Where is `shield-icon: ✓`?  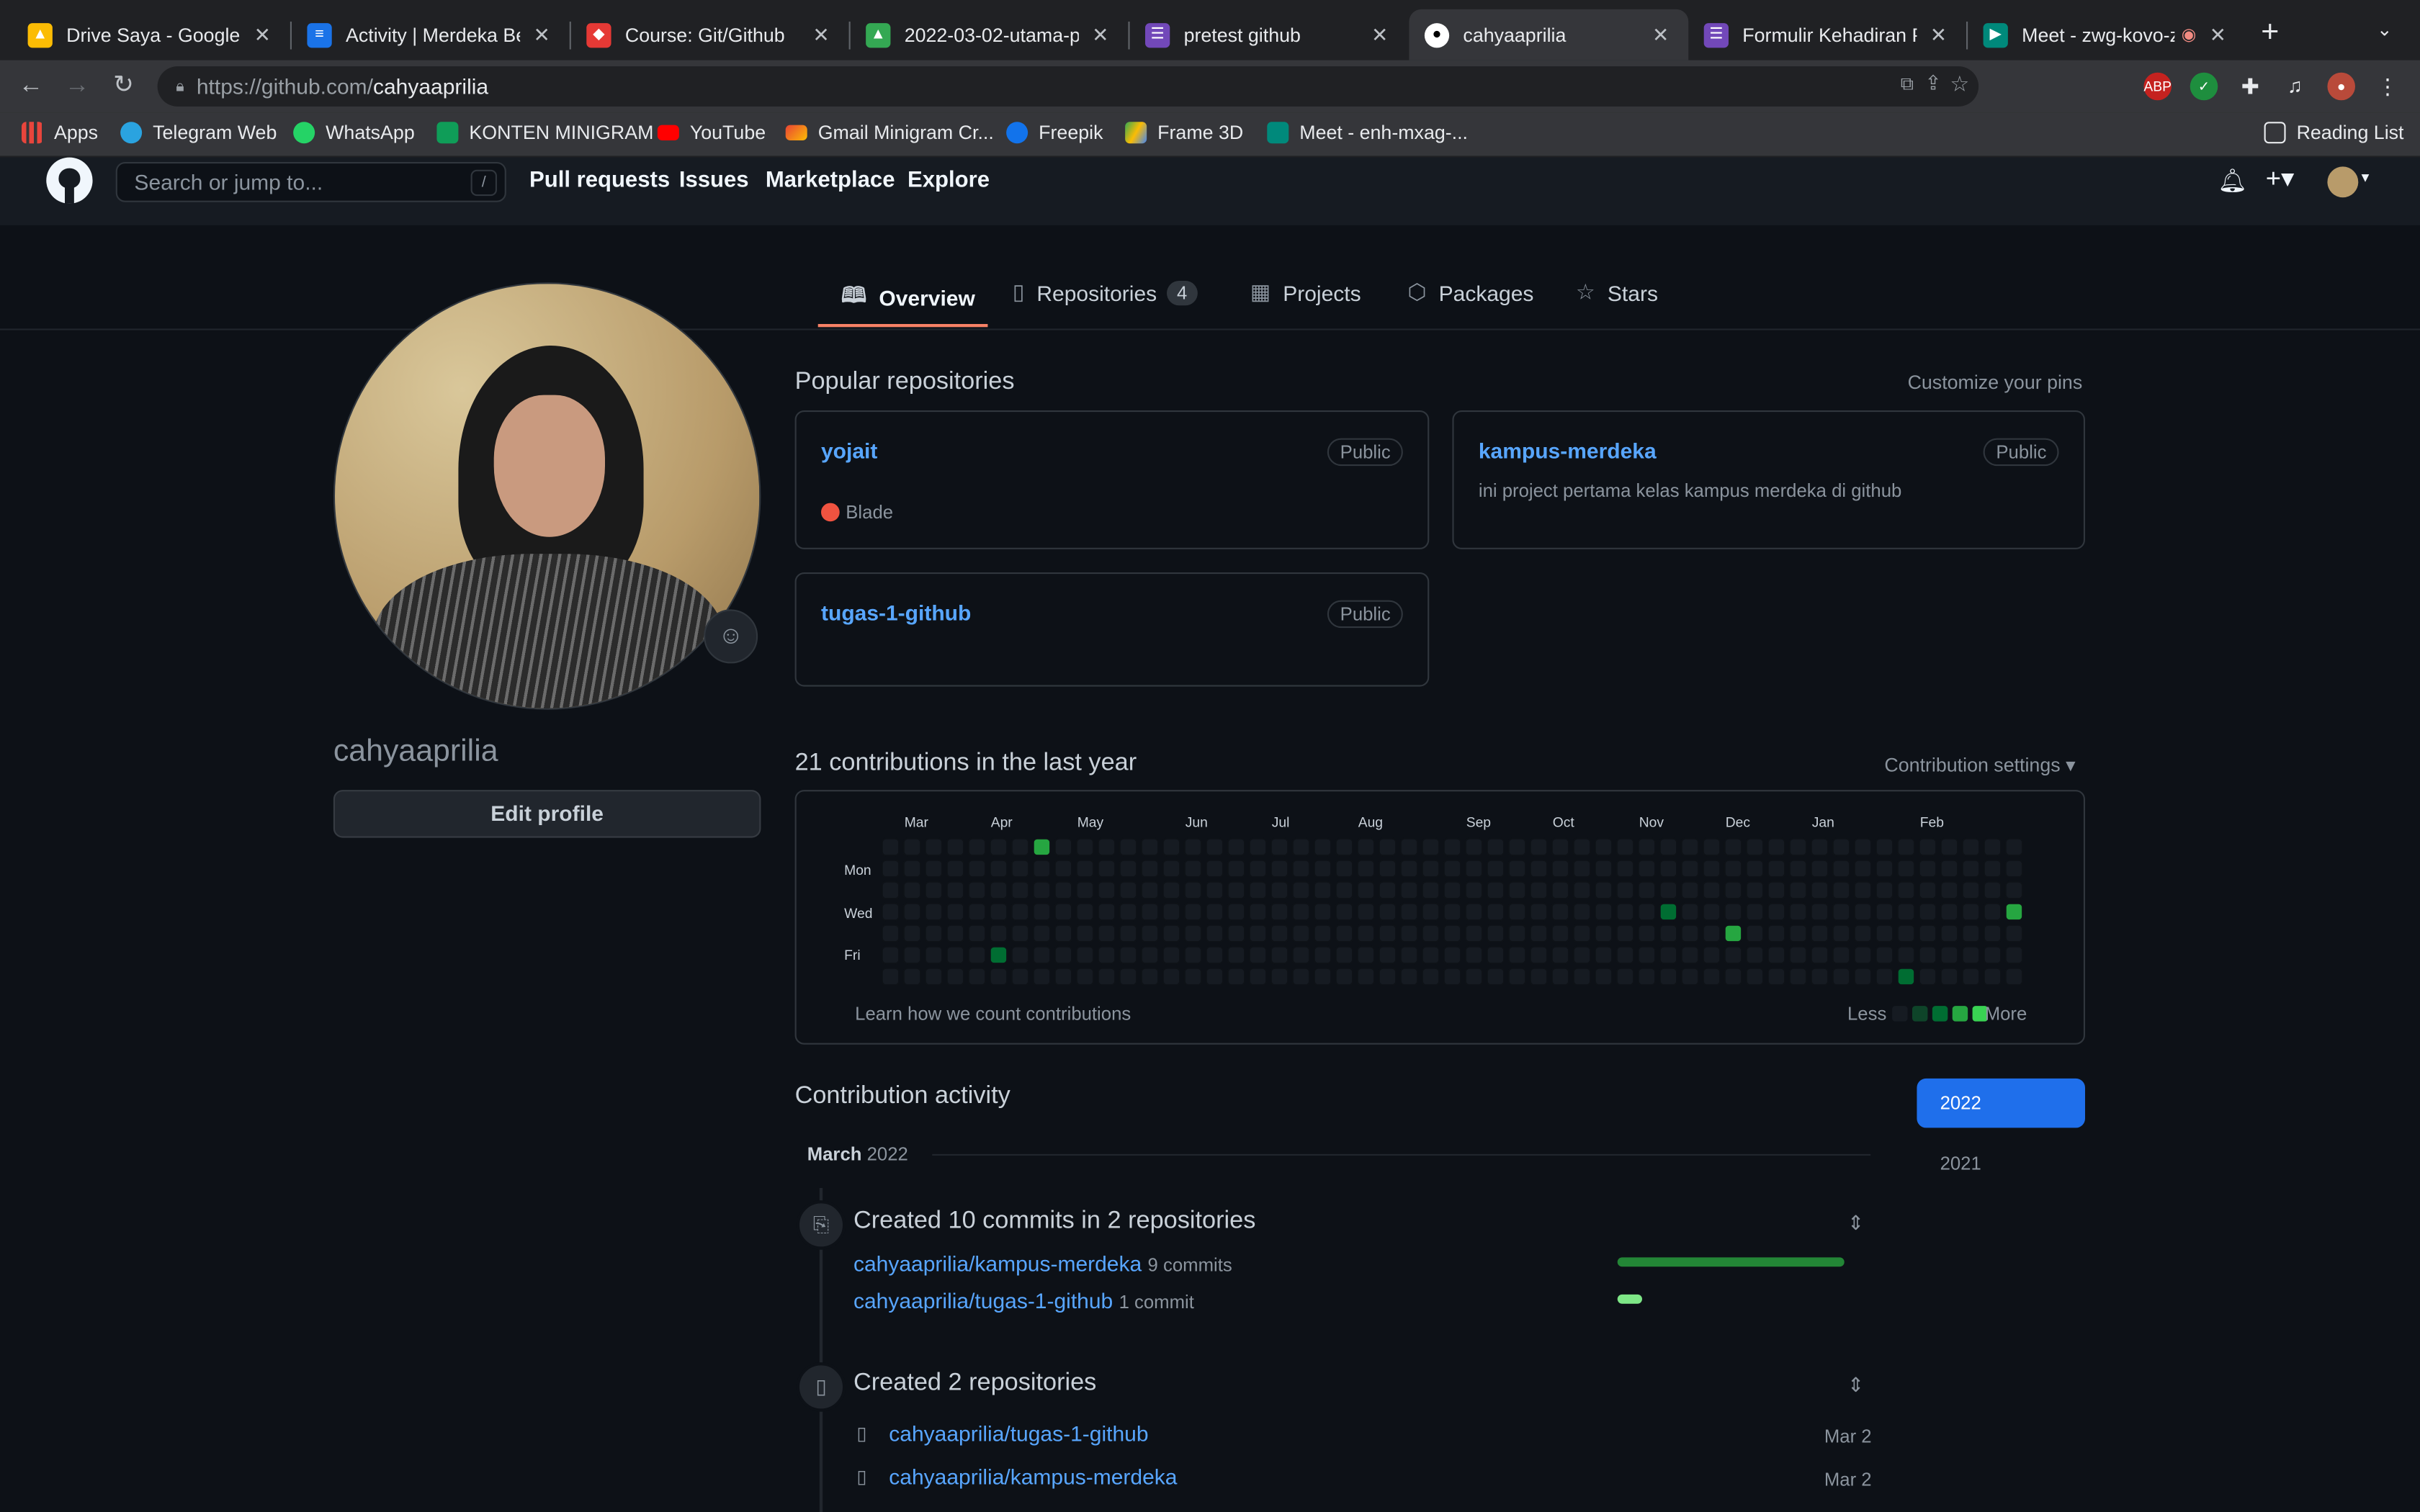
shield-icon: ✓ is located at coordinates (2204, 86).